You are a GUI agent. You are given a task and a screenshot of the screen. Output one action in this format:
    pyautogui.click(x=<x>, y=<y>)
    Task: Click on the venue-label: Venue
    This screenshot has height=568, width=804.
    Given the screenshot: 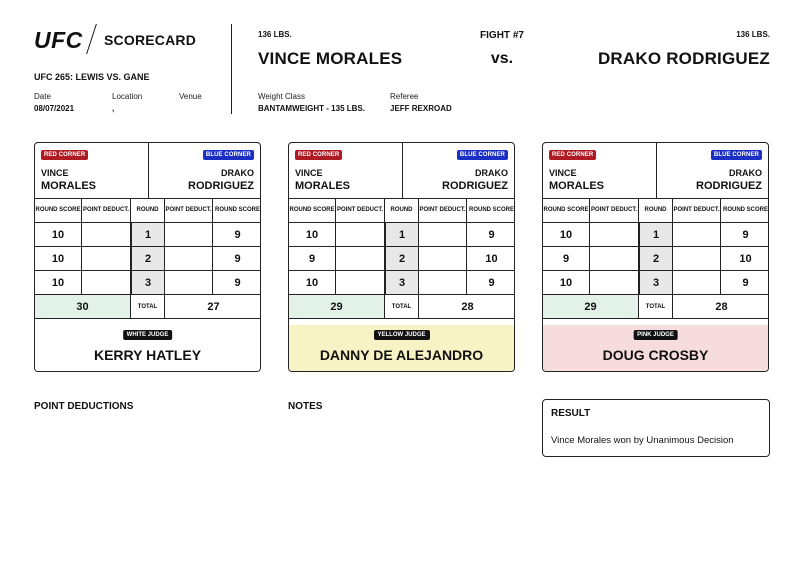 What is the action you would take?
    pyautogui.click(x=190, y=96)
    